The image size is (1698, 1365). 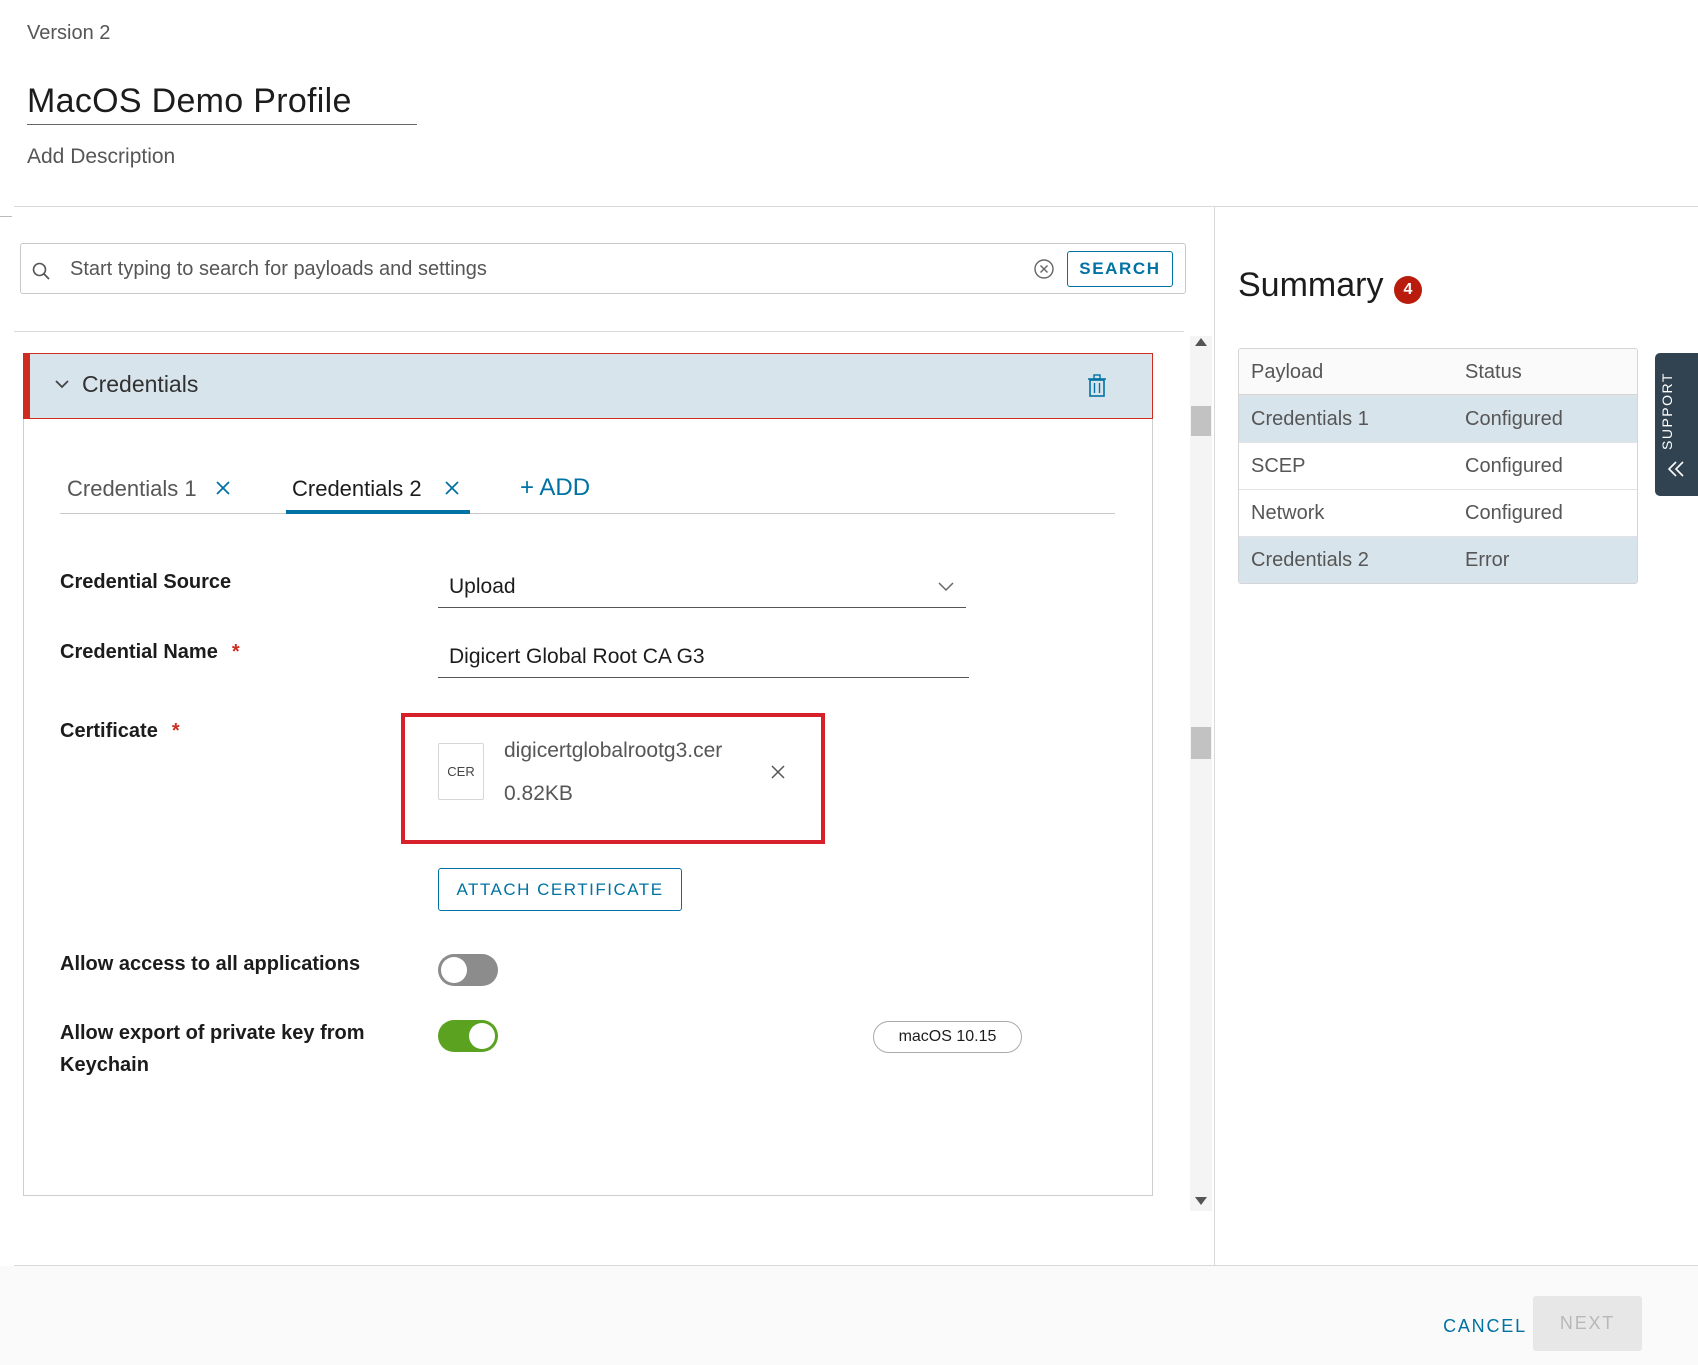 I want to click on allow-access-label: Allow access to all applications, so click(x=210, y=964).